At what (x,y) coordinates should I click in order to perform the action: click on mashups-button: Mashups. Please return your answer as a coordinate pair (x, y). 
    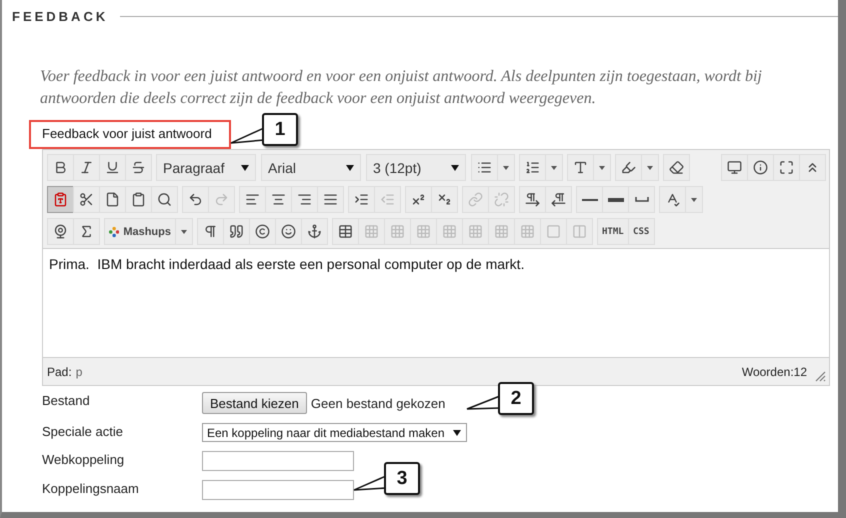
    Looking at the image, I should click on (140, 231).